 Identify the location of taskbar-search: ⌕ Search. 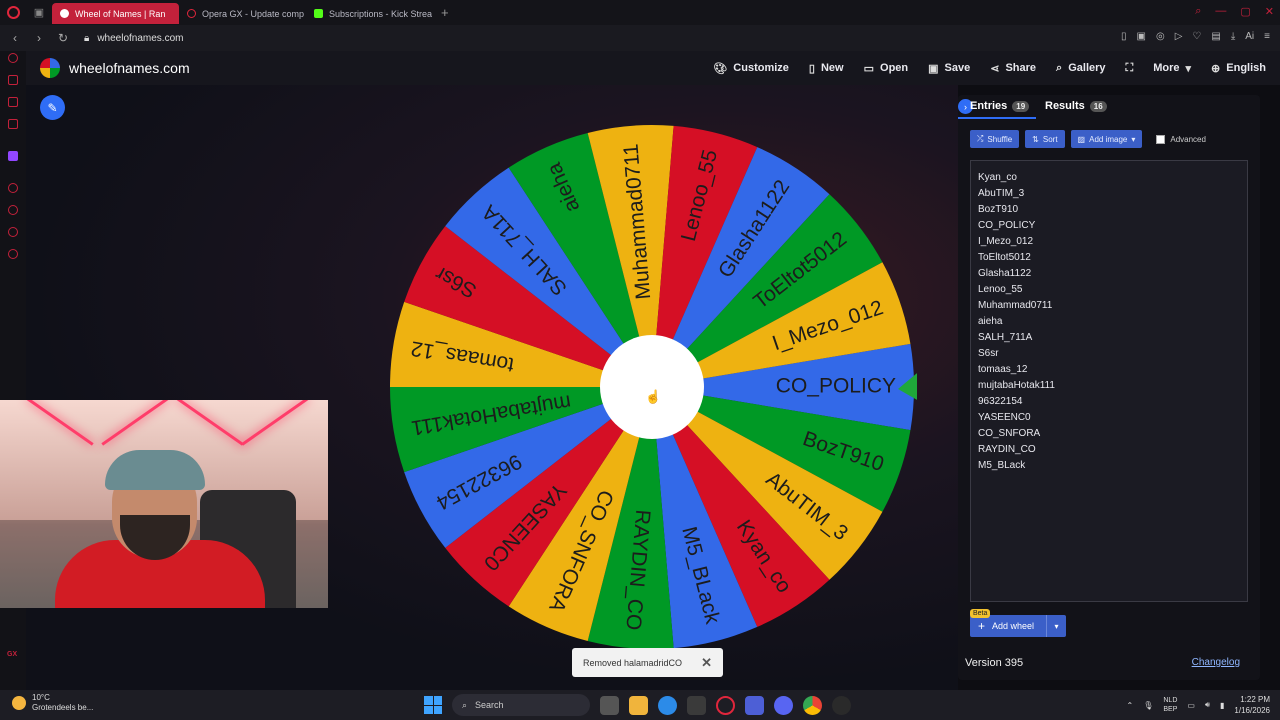
(521, 705).